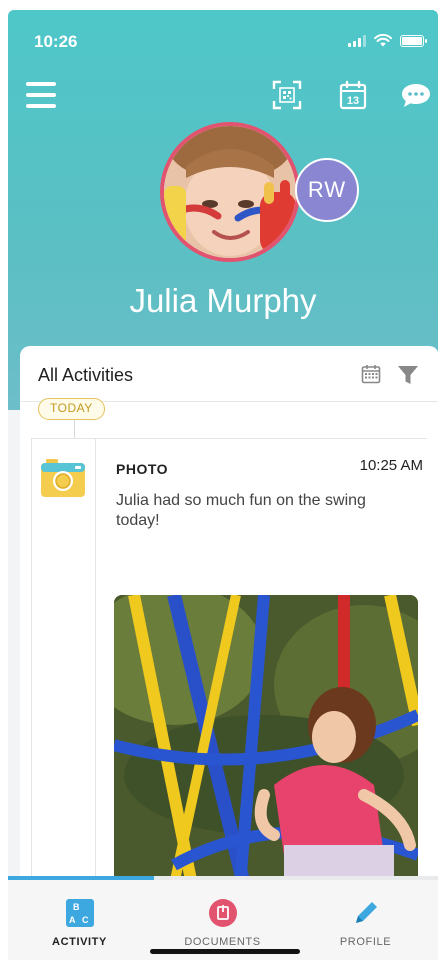 Image resolution: width=446 pixels, height=960 pixels. Describe the element at coordinates (416, 95) in the screenshot. I see `chat-bubble-icon` at that location.